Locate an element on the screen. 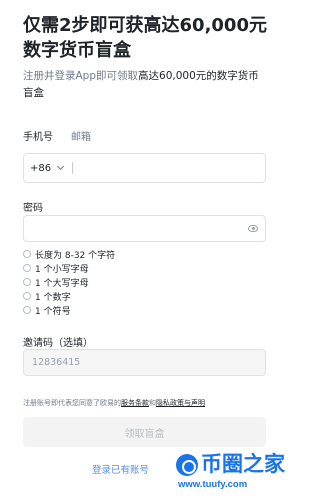 The image size is (320, 500). input-divider is located at coordinates (73, 168).